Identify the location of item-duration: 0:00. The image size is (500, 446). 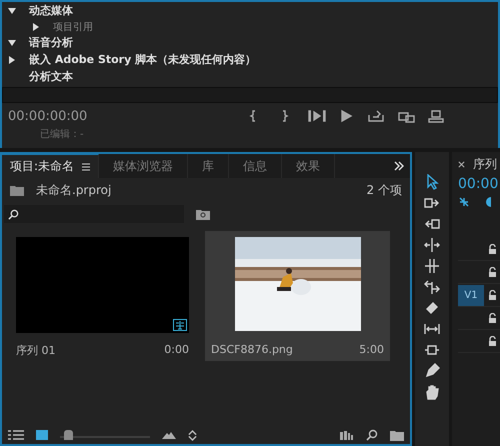
(176, 350).